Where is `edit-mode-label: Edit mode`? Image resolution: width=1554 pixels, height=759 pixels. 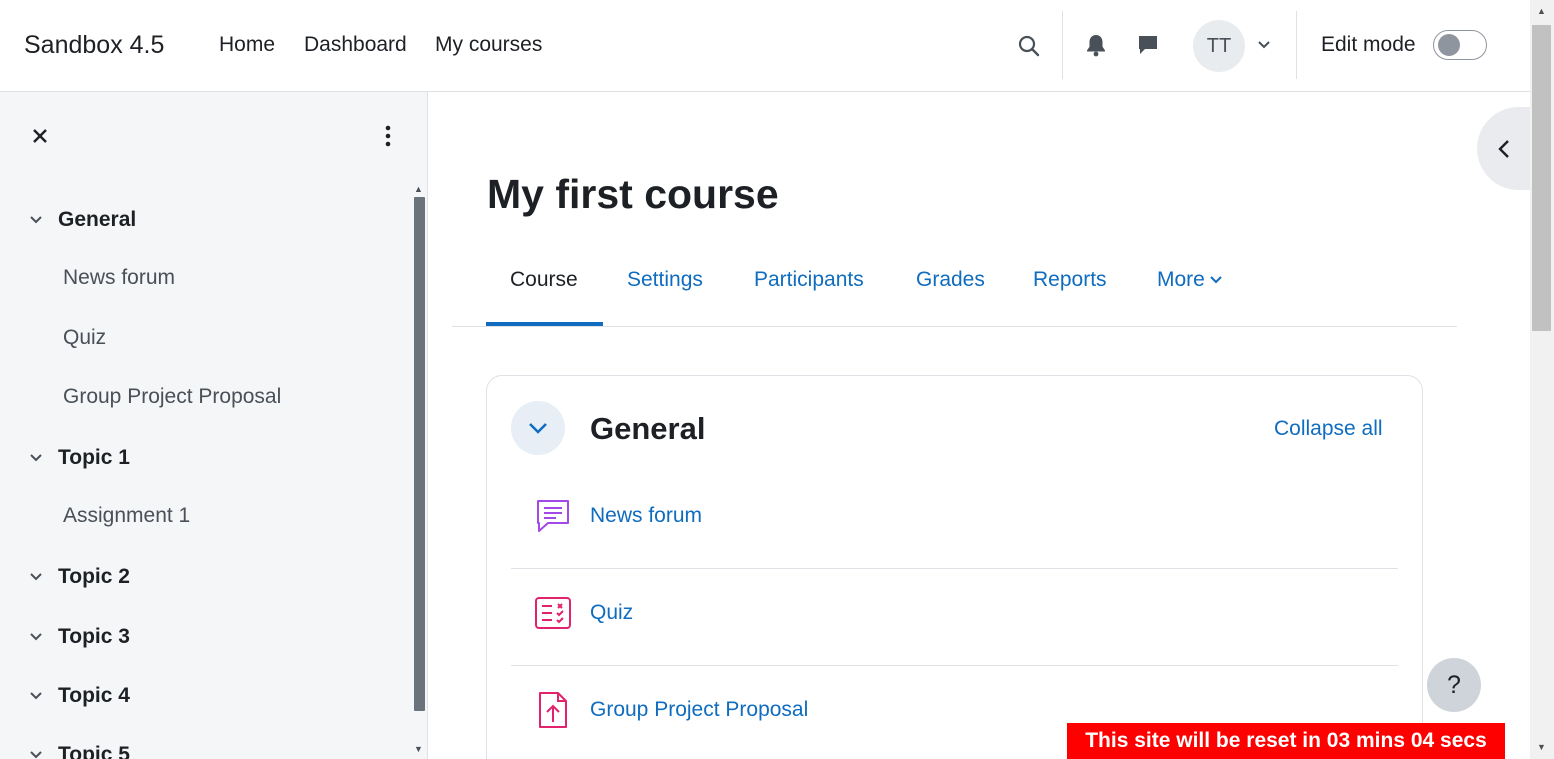
edit-mode-label: Edit mode is located at coordinates (1368, 44).